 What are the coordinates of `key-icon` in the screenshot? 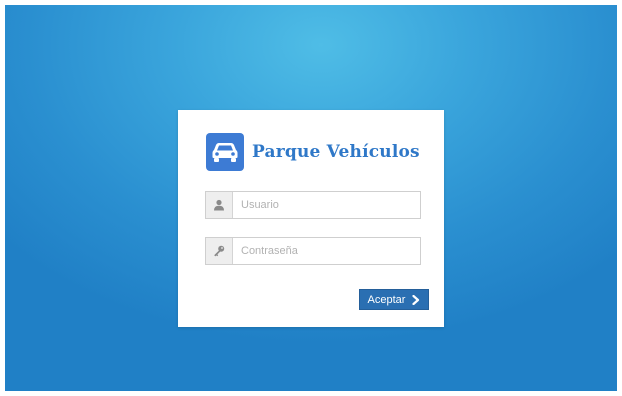 It's located at (219, 251).